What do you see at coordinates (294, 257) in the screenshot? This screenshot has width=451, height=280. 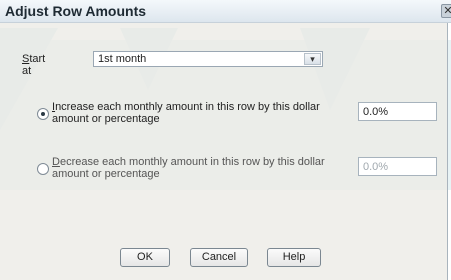 I see `help-button: Help` at bounding box center [294, 257].